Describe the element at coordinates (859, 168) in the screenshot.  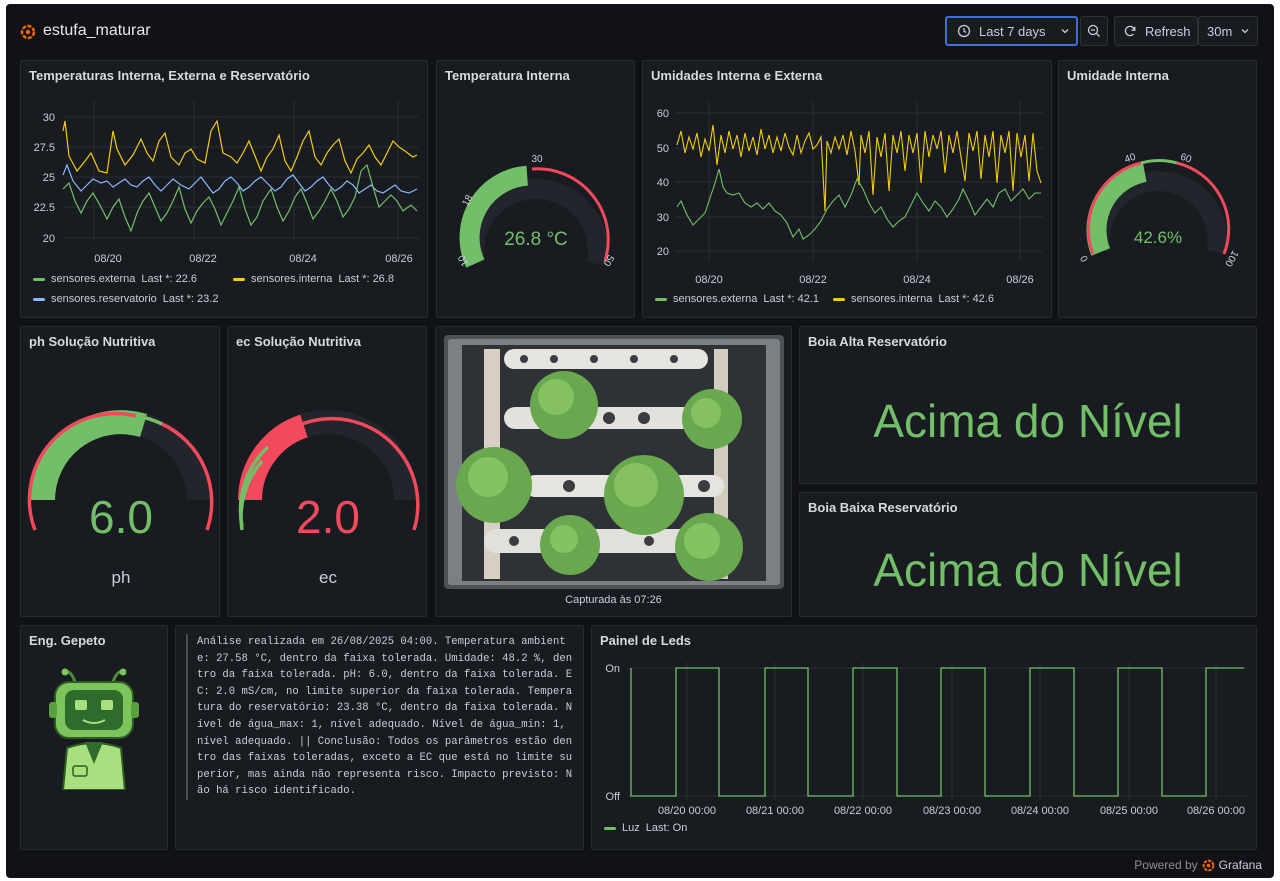
I see `series-interna-line` at that location.